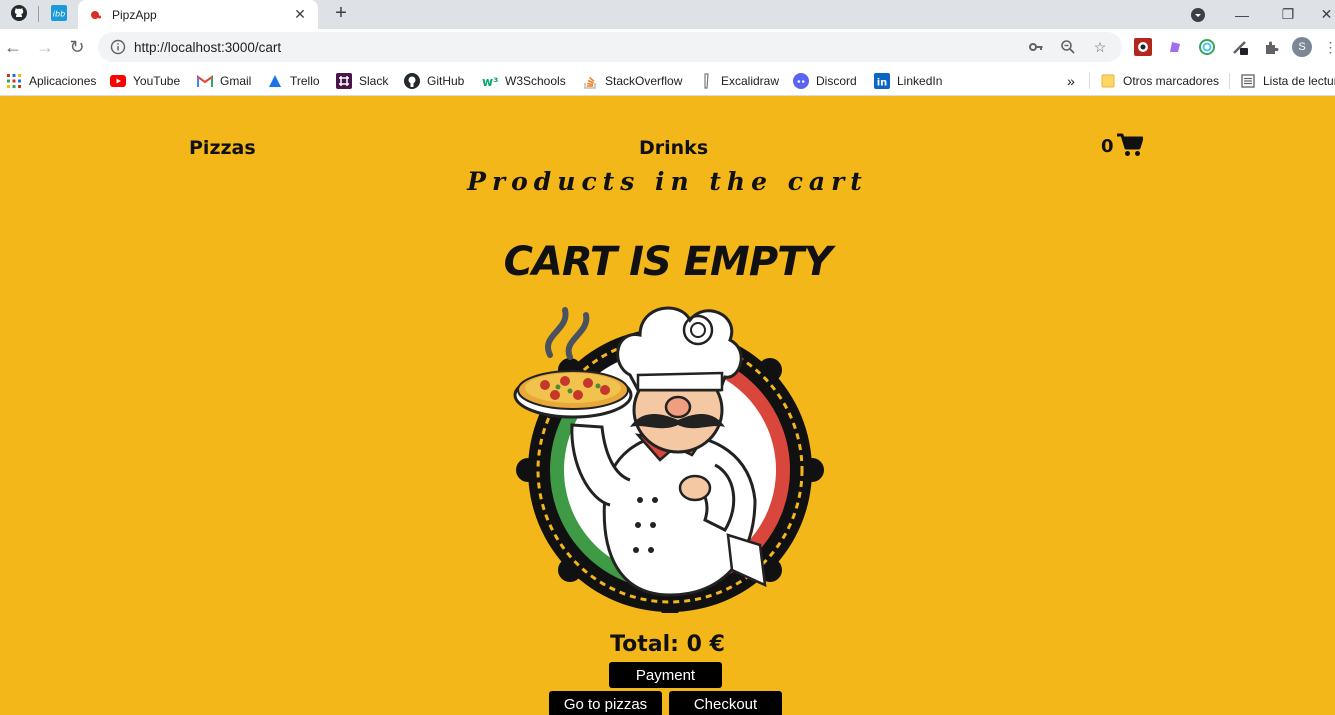 This screenshot has width=1335, height=715. Describe the element at coordinates (836, 81) in the screenshot. I see `bookmark-label: Discord` at that location.